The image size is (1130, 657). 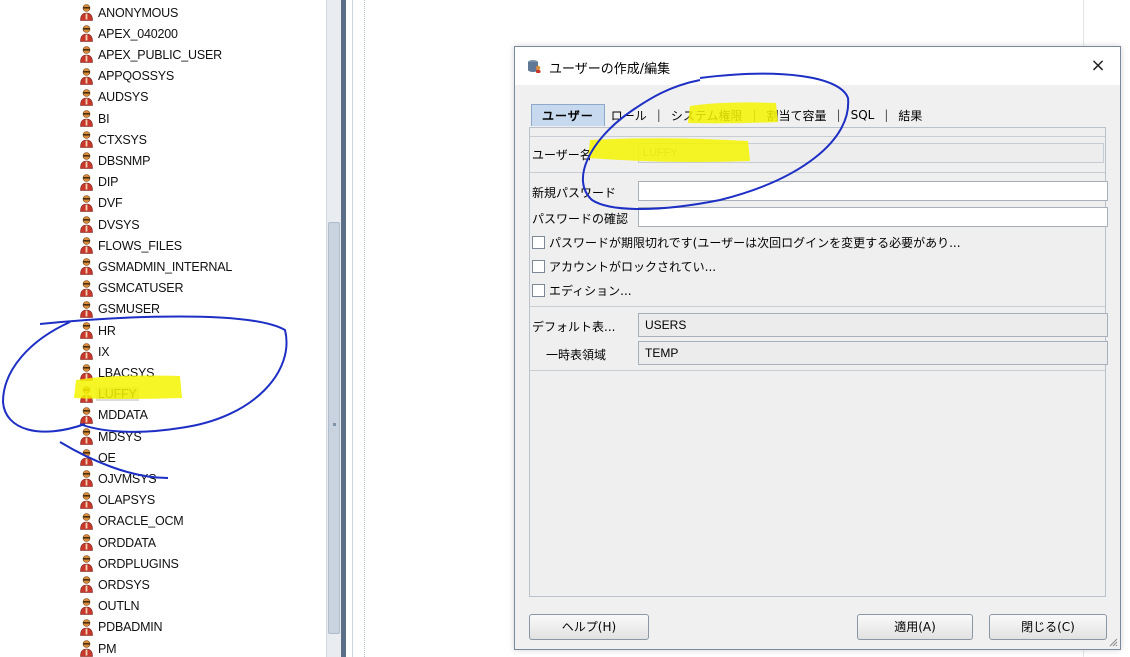 I want to click on tab-results: 結果, so click(x=910, y=115).